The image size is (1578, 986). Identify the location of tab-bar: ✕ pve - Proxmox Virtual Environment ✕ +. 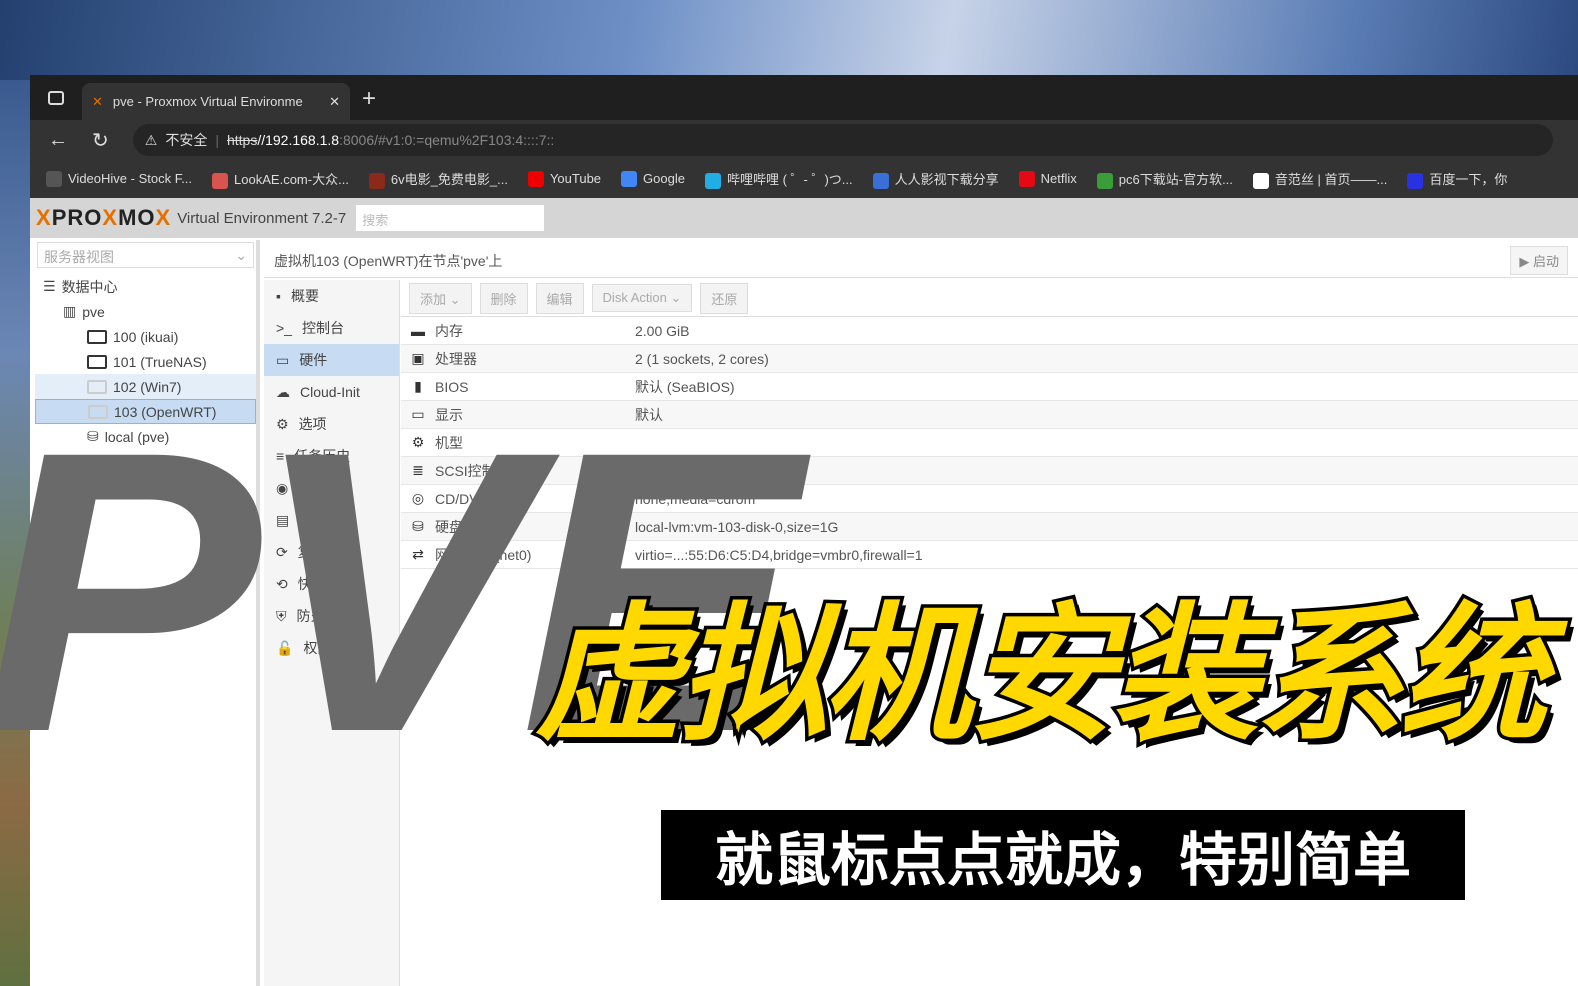
(804, 97).